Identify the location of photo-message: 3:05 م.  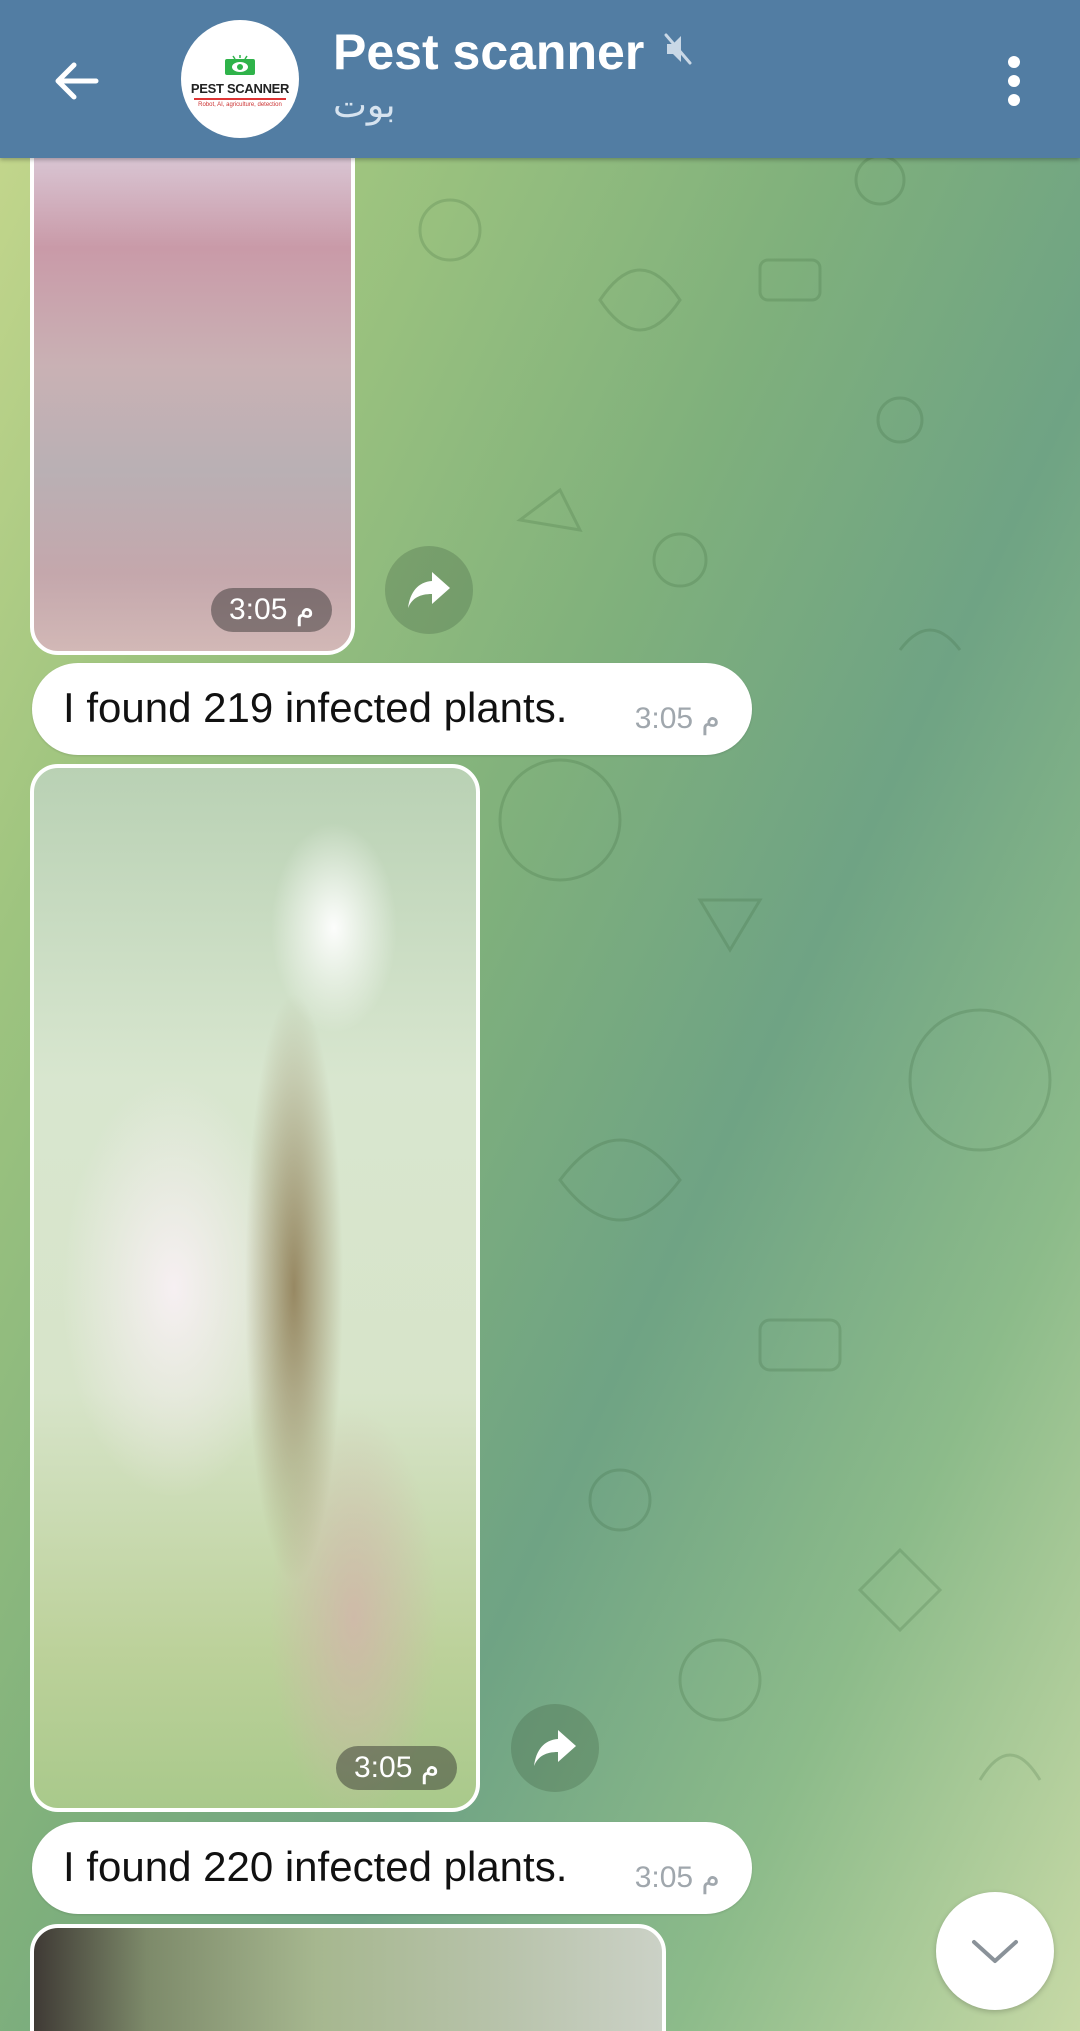
(192, 392).